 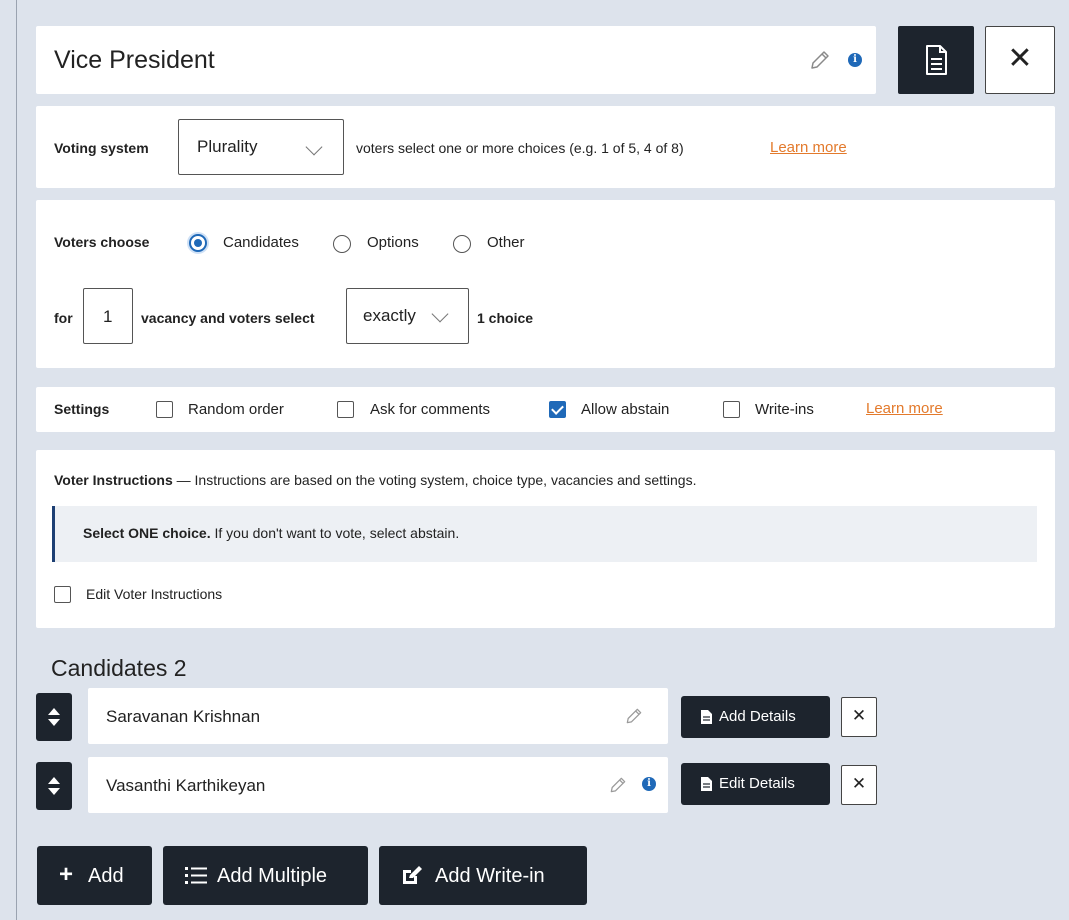 I want to click on candidates-heading: Candidates 2, so click(x=119, y=668).